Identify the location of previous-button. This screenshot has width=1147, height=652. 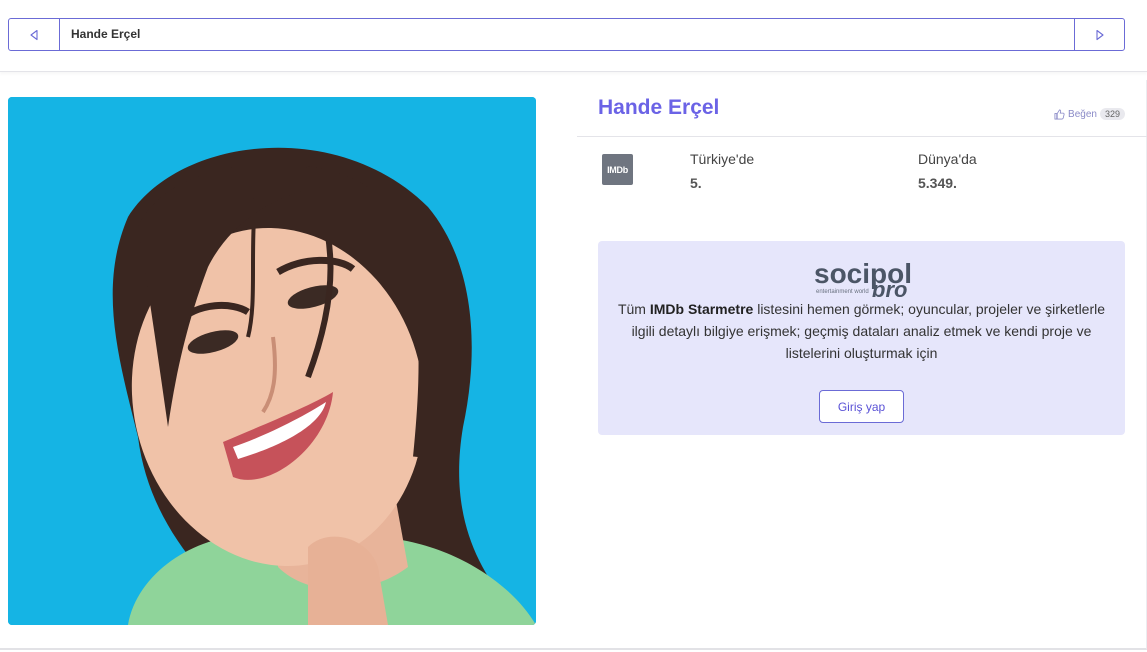
(34, 34).